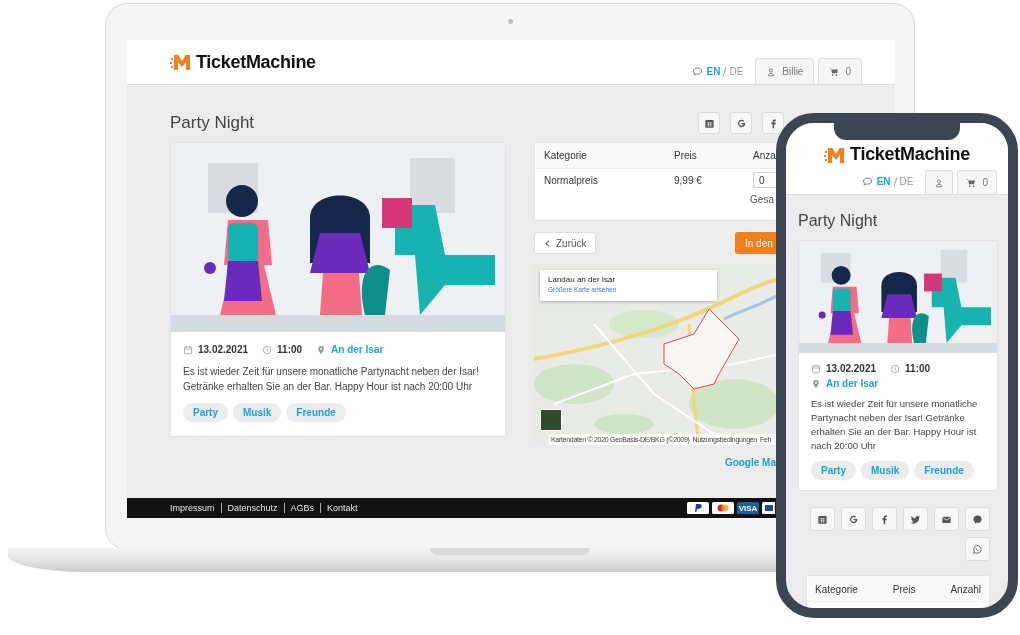 Image resolution: width=1020 pixels, height=635 pixels. What do you see at coordinates (565, 243) in the screenshot?
I see `back-button: Zurück` at bounding box center [565, 243].